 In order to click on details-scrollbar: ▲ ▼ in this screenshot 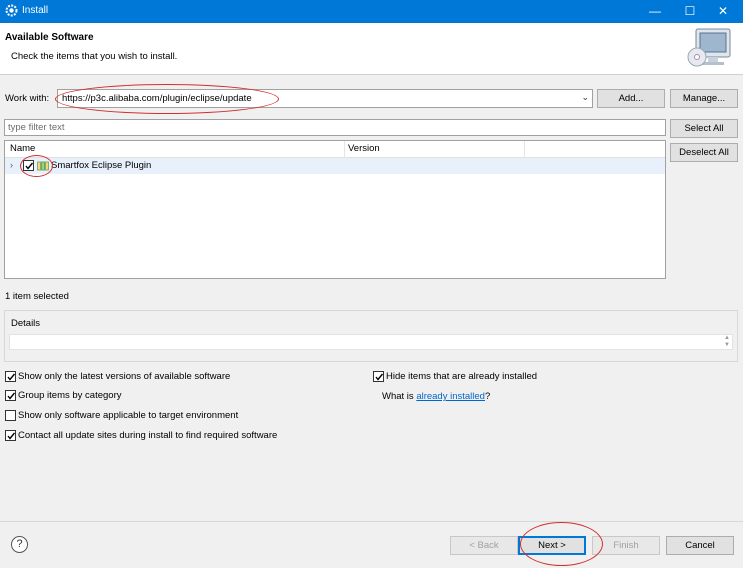, I will do `click(727, 342)`.